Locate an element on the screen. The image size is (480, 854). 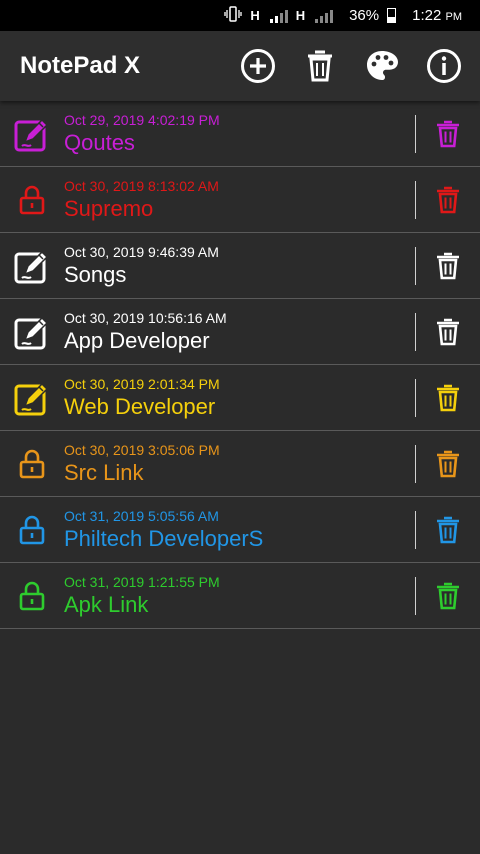
note-row: Oct 30, 2019 10:56:16 AM App Developer is located at coordinates (240, 332).